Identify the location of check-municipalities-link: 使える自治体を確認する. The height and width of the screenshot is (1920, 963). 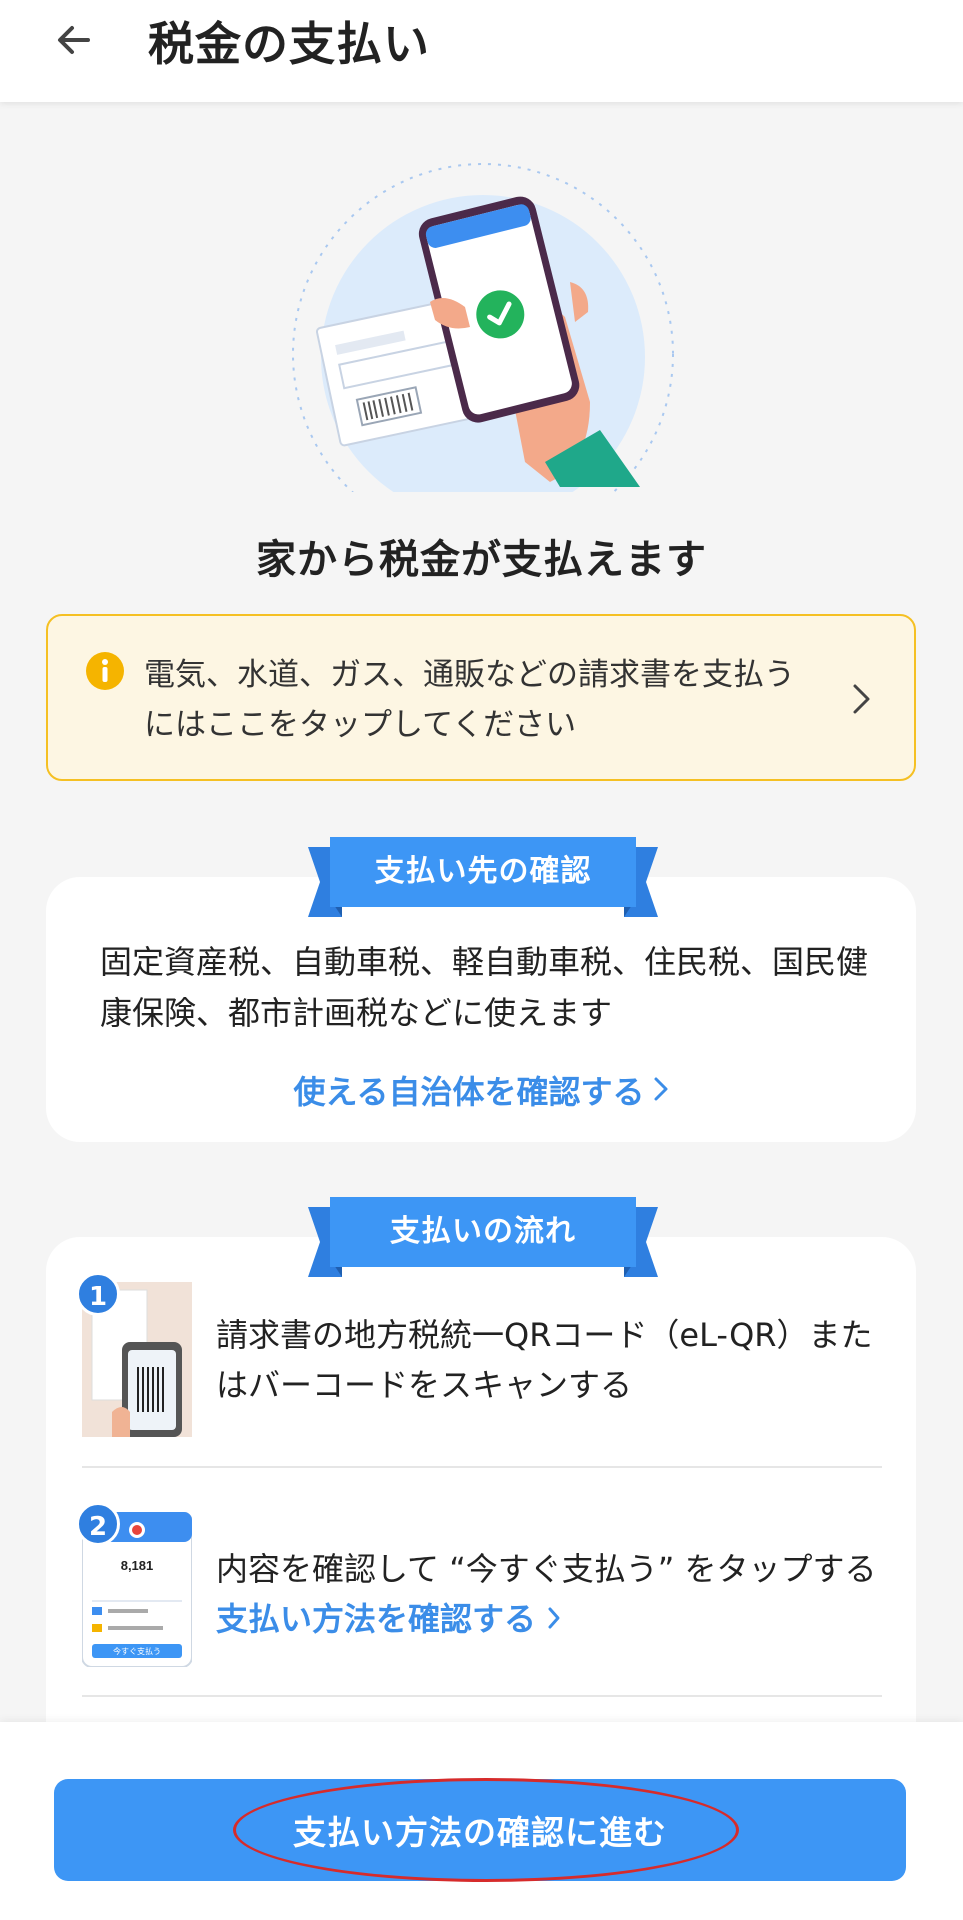
(481, 1090).